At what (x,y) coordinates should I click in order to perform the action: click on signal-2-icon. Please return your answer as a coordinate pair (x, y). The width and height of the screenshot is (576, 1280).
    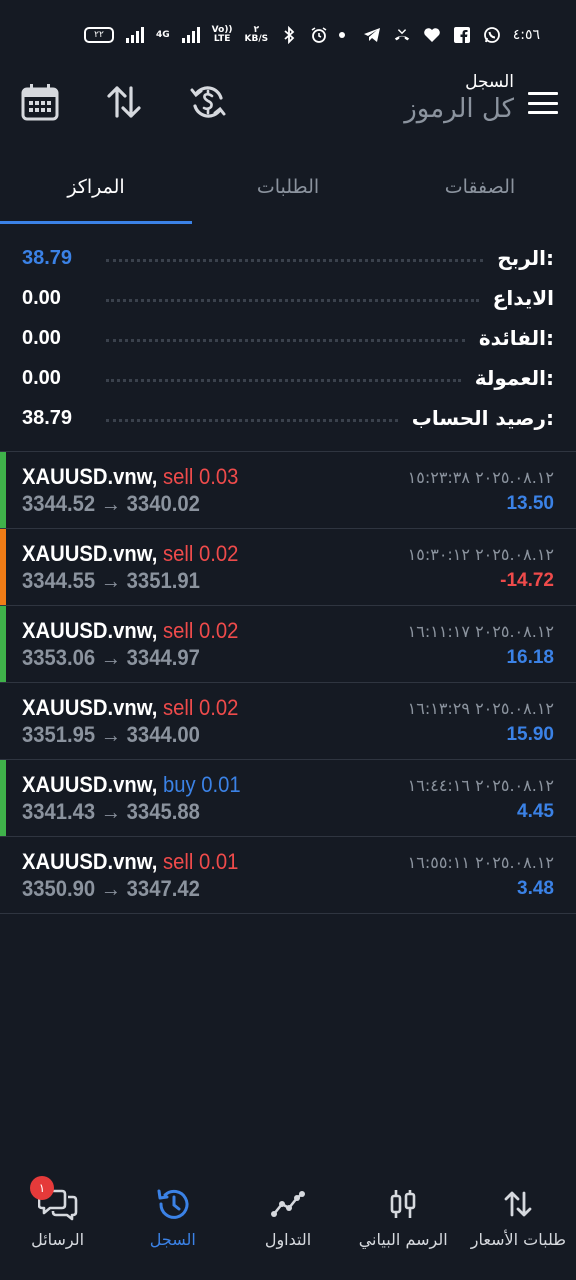
    Looking at the image, I should click on (190, 35).